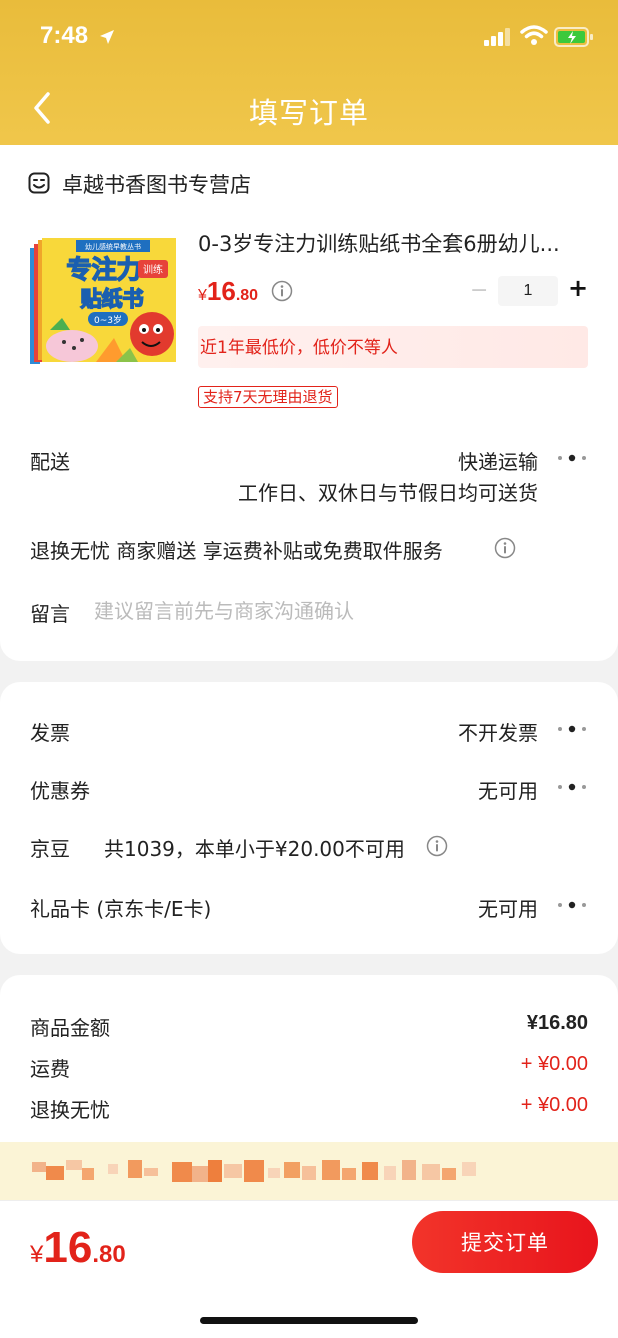 Image resolution: width=618 pixels, height=1338 pixels. What do you see at coordinates (388, 493) in the screenshot?
I see `delivery-time-note: 工作日、双休日与节假日均可送货` at bounding box center [388, 493].